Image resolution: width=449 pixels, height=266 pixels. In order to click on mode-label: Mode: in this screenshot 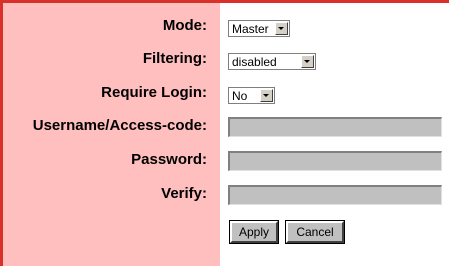, I will do `click(184, 25)`.